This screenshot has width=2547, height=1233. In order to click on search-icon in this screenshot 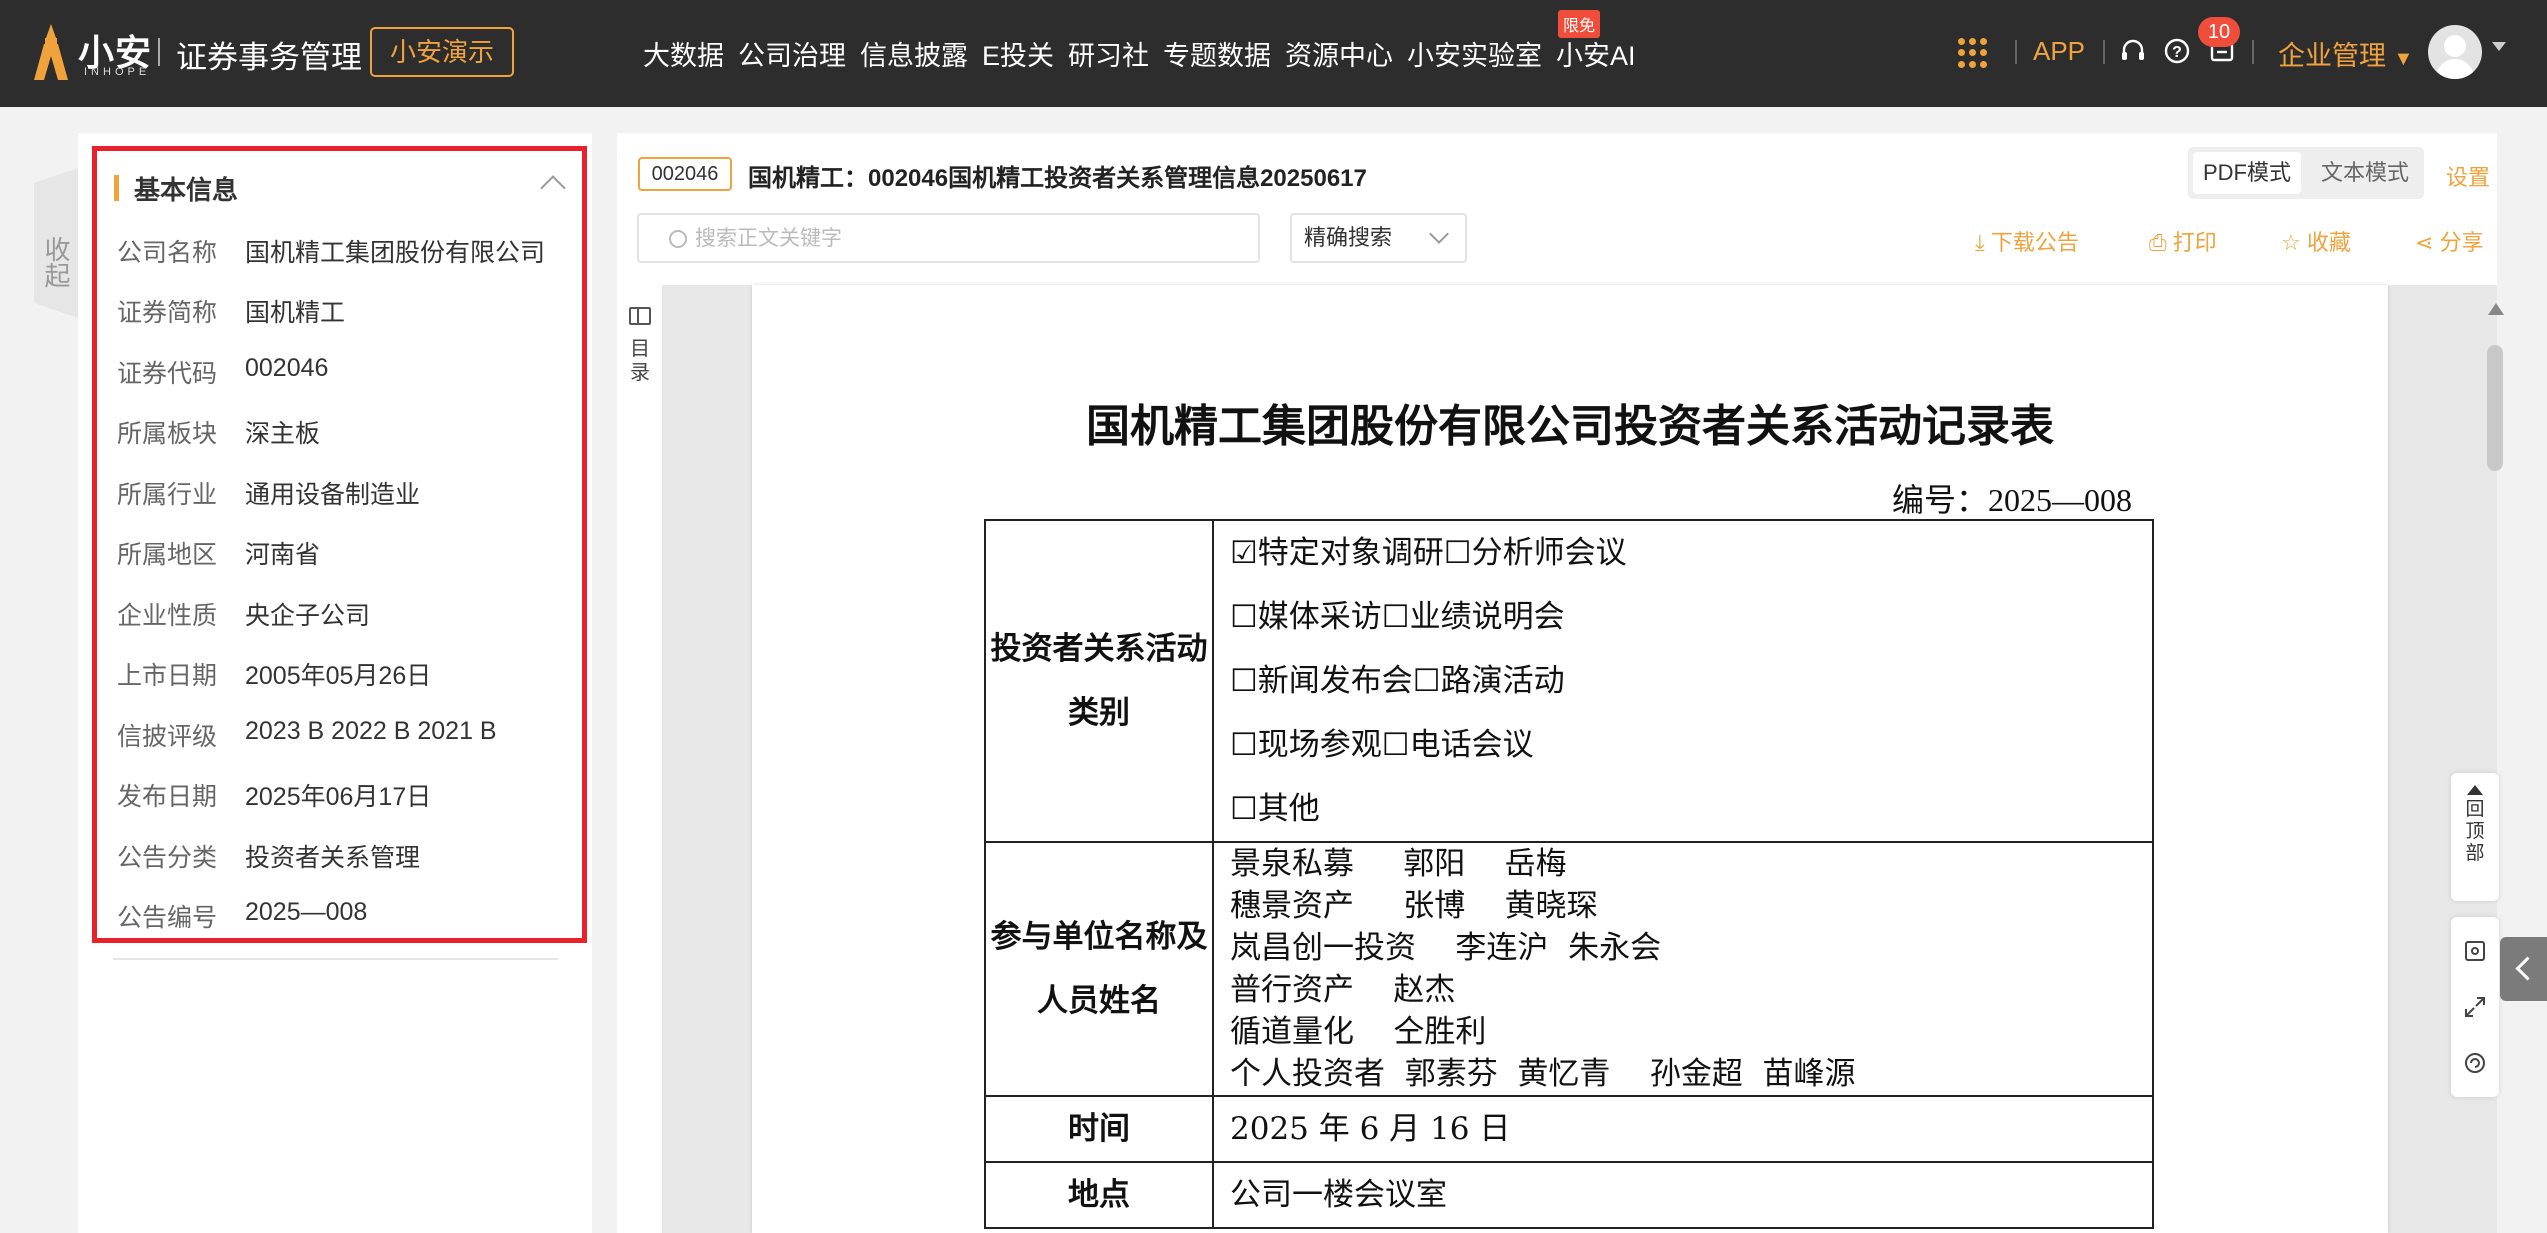, I will do `click(678, 239)`.